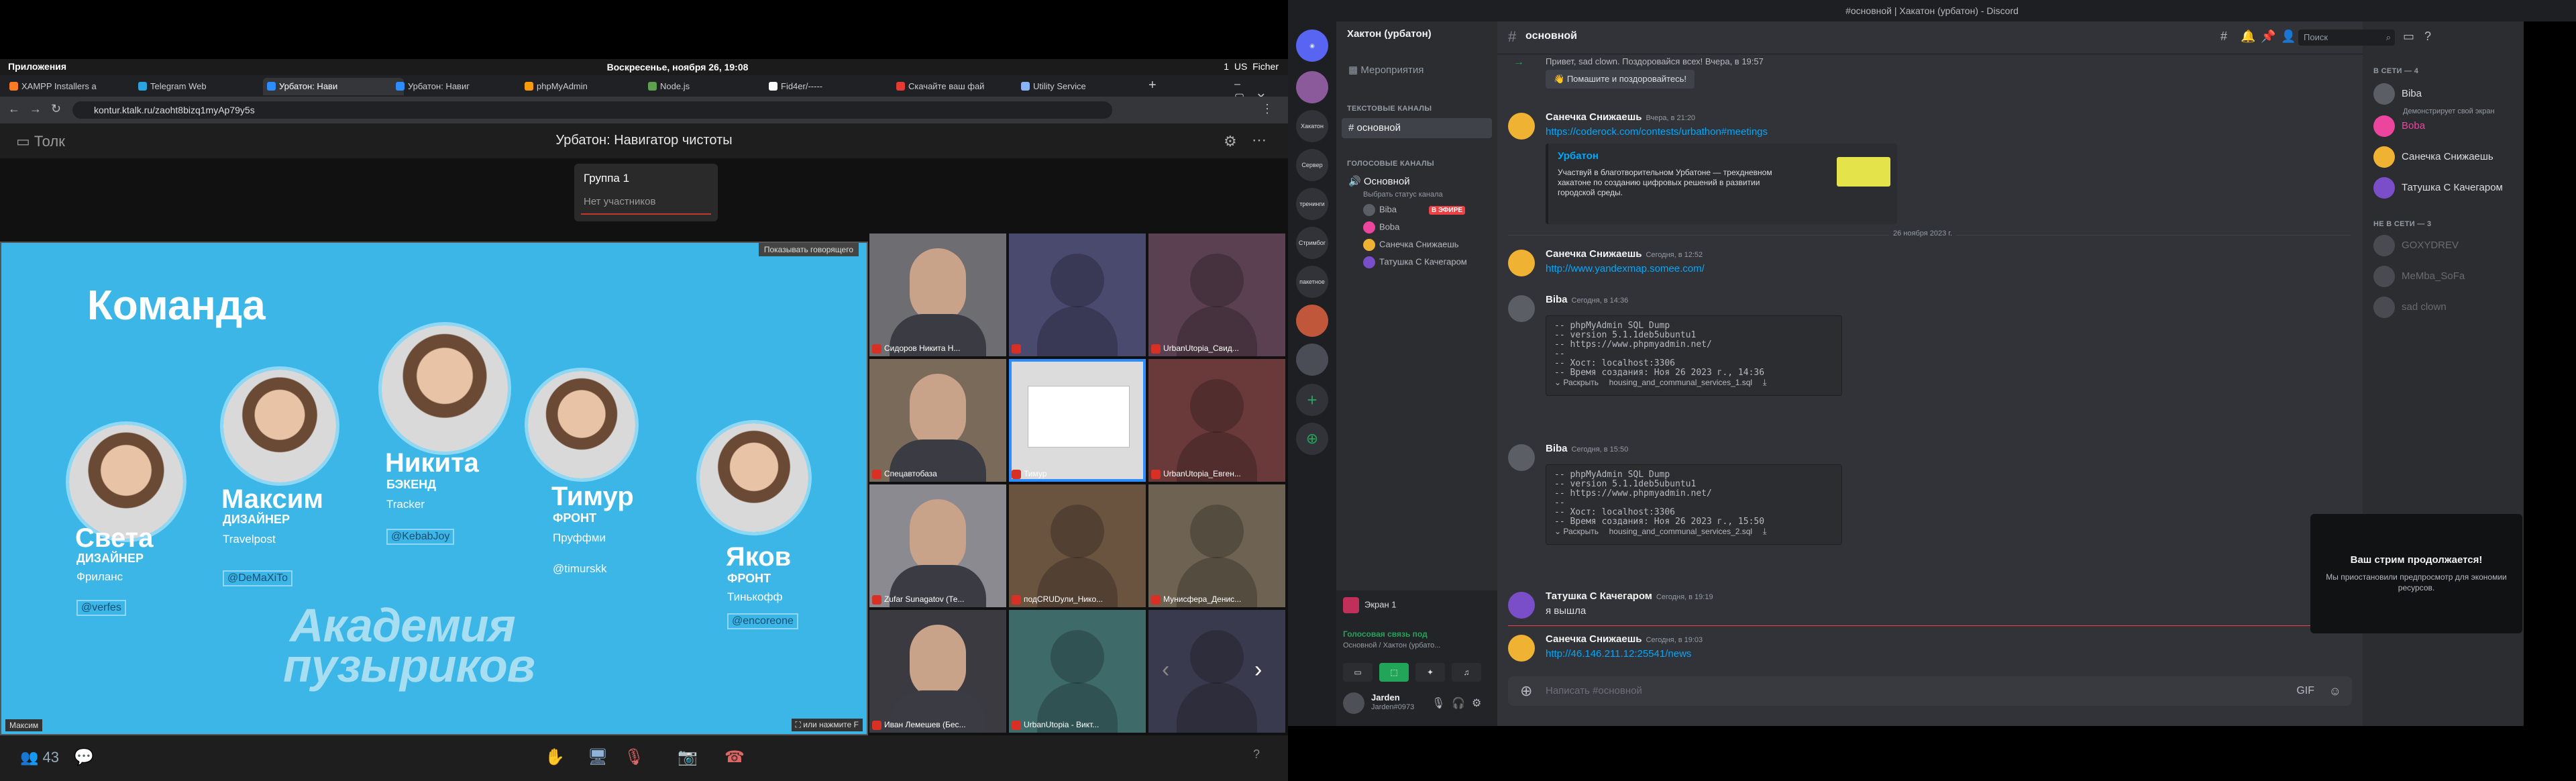 The image size is (2576, 781). Describe the element at coordinates (1430, 672) in the screenshot. I see `activity-button: ✦` at that location.